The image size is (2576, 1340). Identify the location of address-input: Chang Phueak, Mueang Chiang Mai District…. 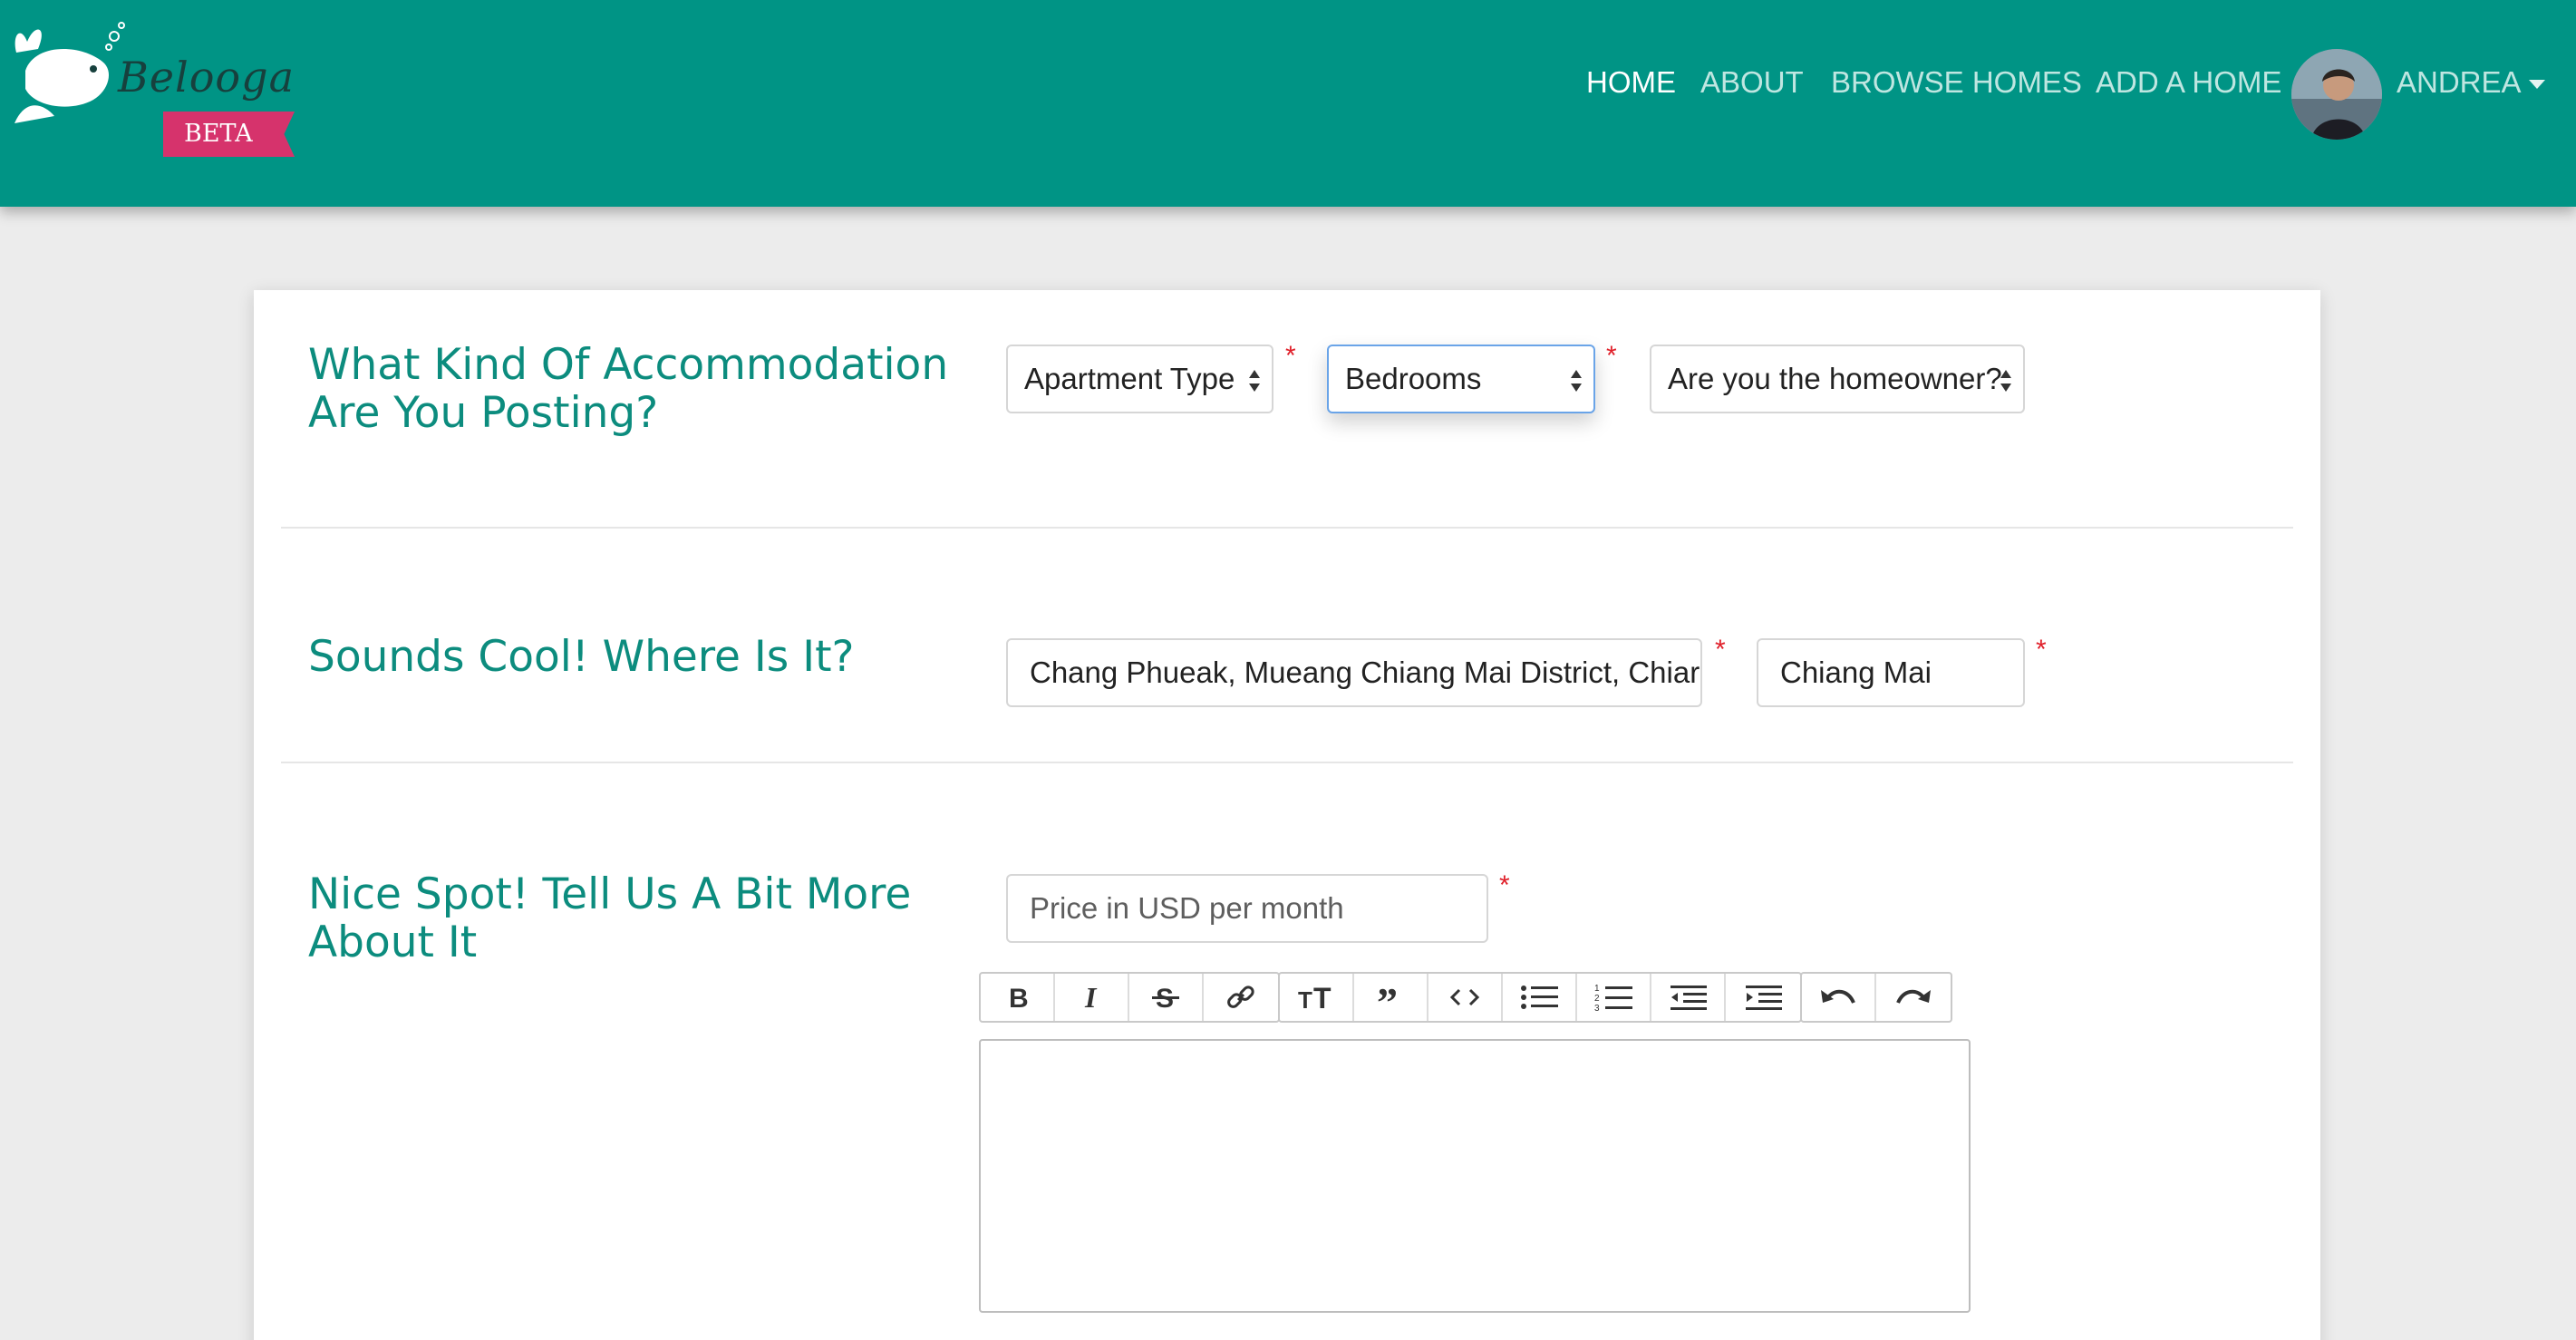
(1354, 672).